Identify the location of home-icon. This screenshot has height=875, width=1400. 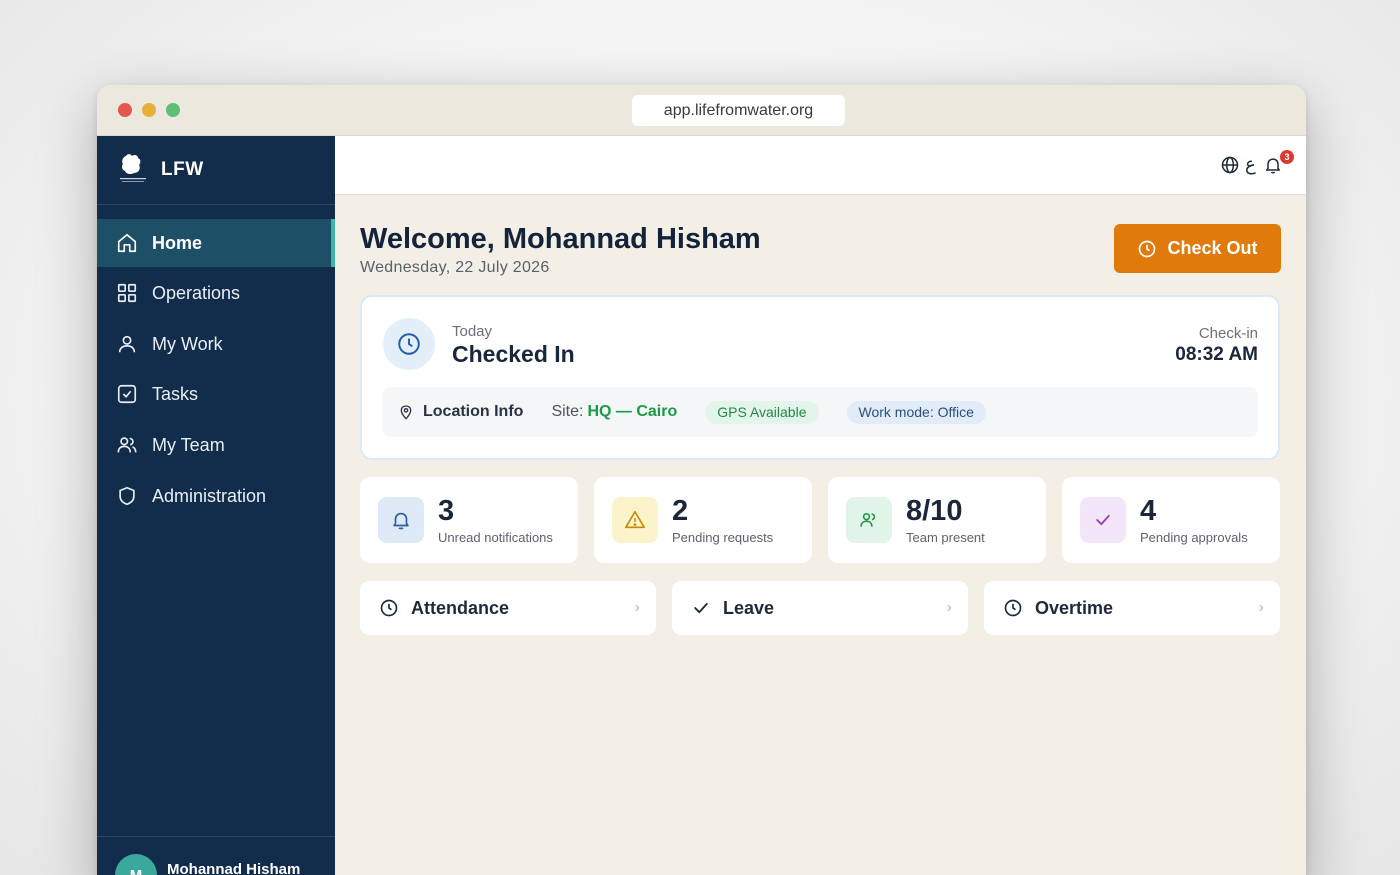
(127, 243).